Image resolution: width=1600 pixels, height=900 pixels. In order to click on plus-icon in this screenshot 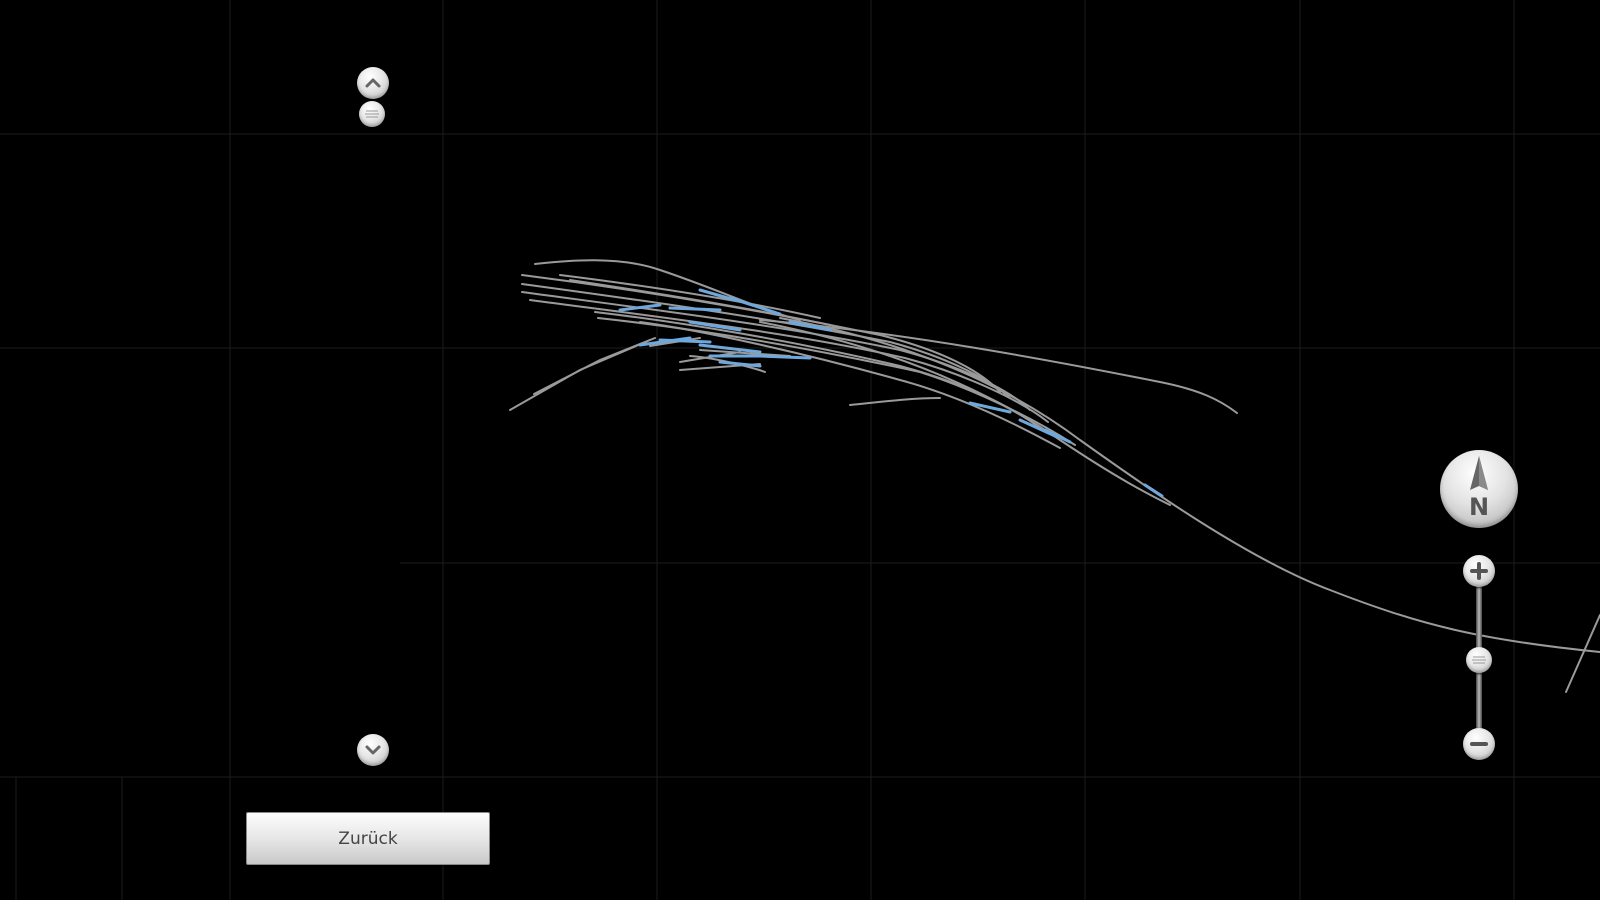, I will do `click(1479, 571)`.